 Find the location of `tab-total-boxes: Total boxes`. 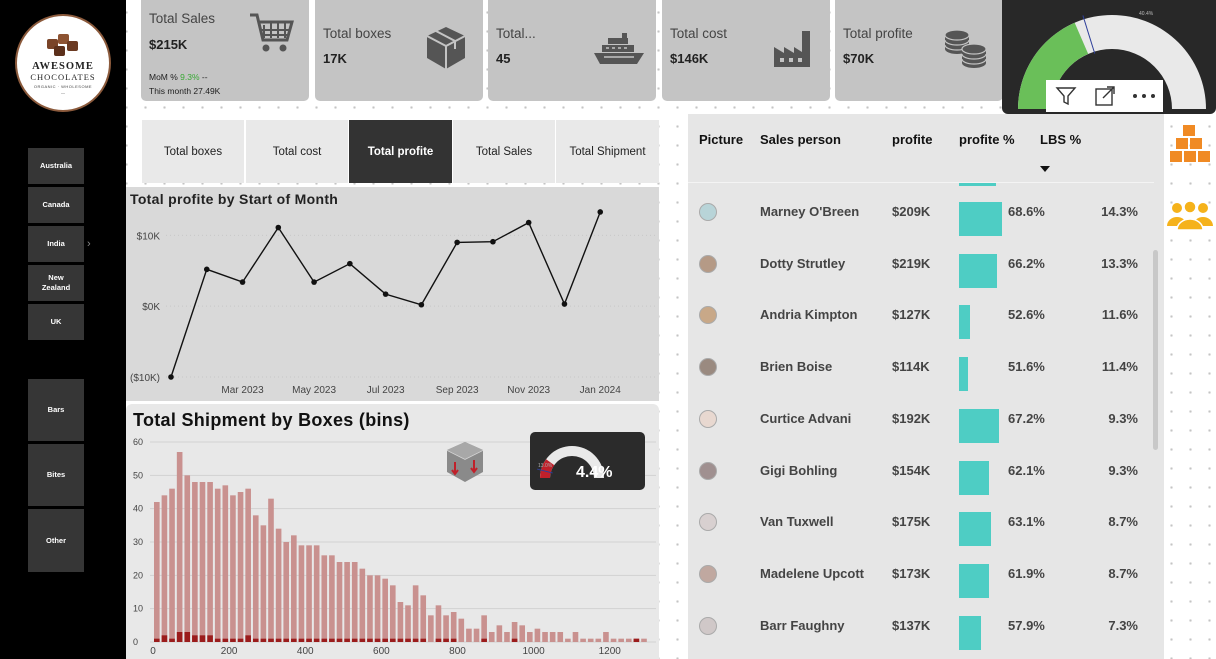

tab-total-boxes: Total boxes is located at coordinates (193, 151).